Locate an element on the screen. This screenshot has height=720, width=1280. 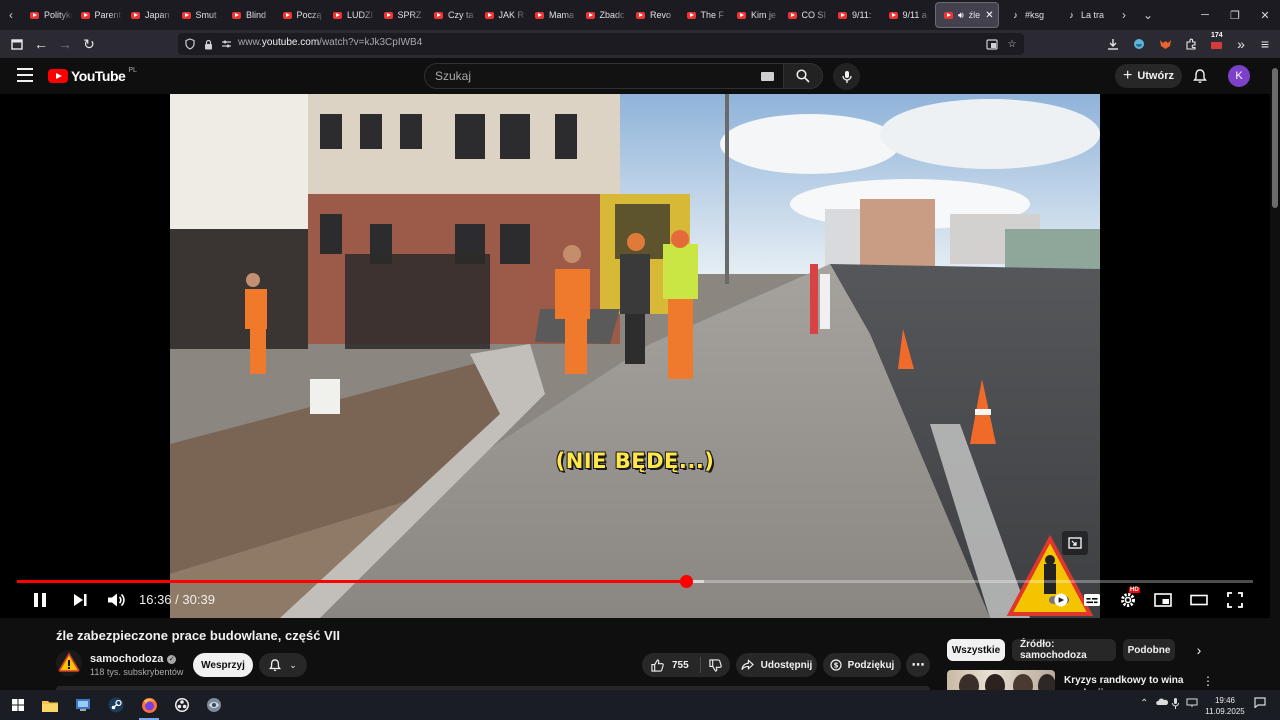
app-menu-icon: ≡ is located at coordinates (1265, 44).